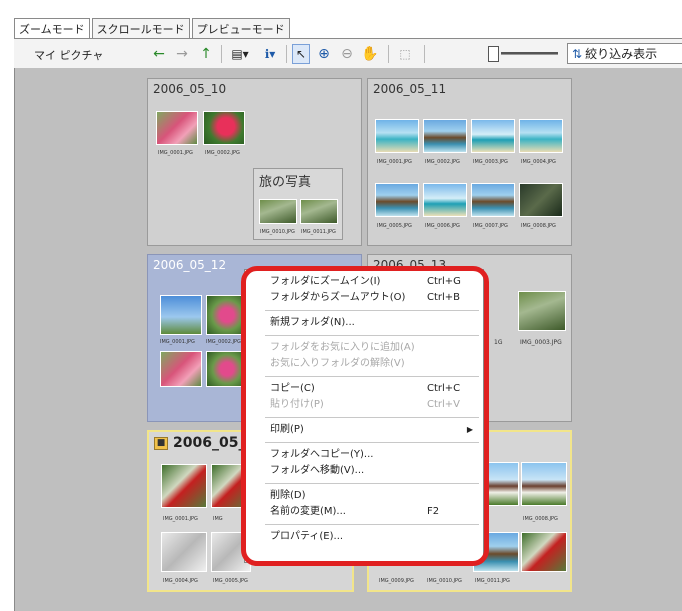 This screenshot has height=611, width=682. What do you see at coordinates (288, 495) in the screenshot?
I see `menu-item-label: 削除(D)` at bounding box center [288, 495].